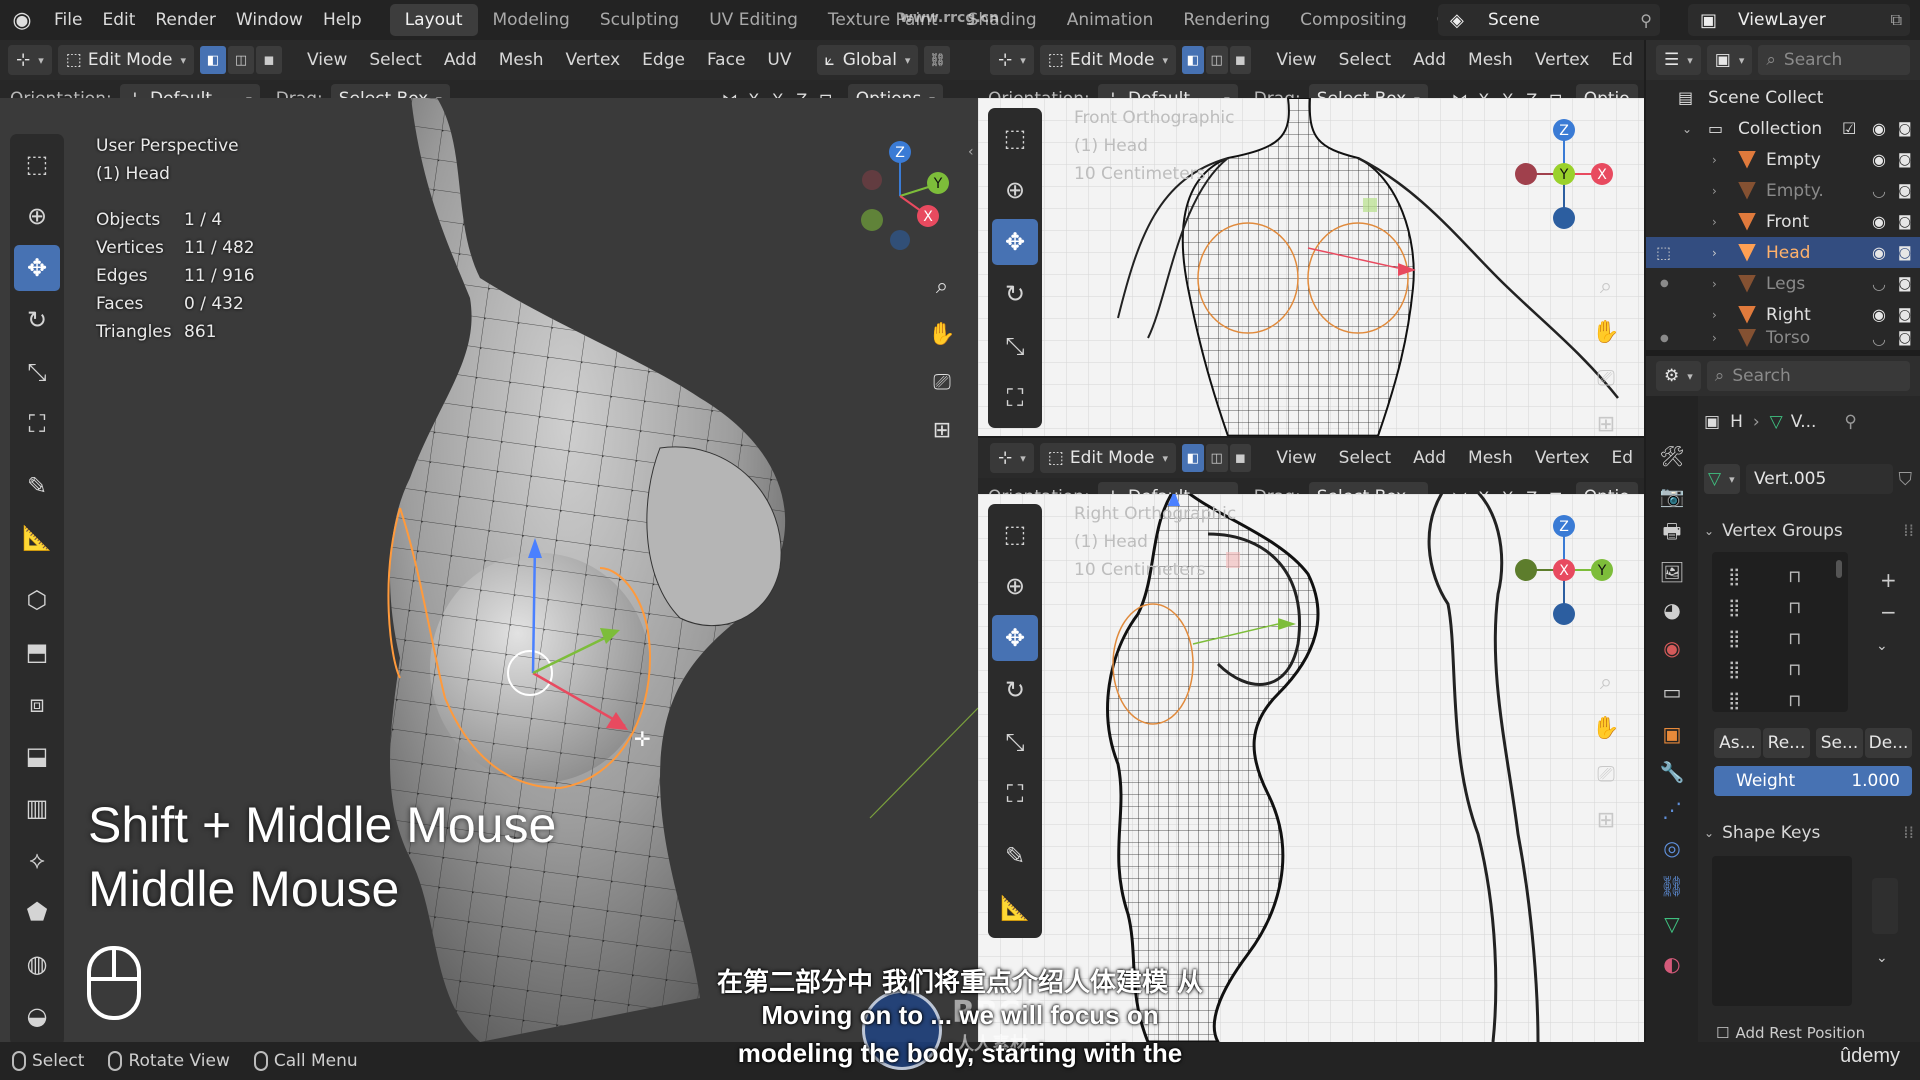 Image resolution: width=1920 pixels, height=1080 pixels. Describe the element at coordinates (1429, 458) in the screenshot. I see `menu-add: Add` at that location.